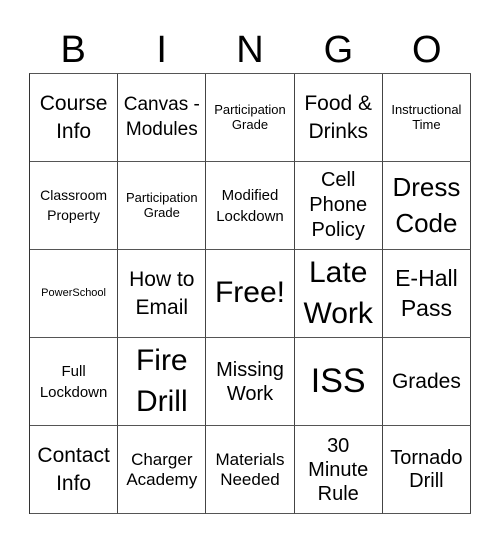  Describe the element at coordinates (161, 50) in the screenshot. I see `header-letter-i: I` at that location.